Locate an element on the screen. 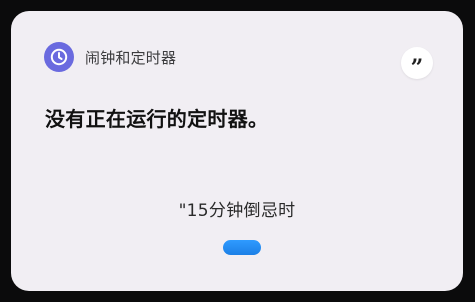 This screenshot has width=475, height=302. microphone-pill-icon is located at coordinates (242, 247).